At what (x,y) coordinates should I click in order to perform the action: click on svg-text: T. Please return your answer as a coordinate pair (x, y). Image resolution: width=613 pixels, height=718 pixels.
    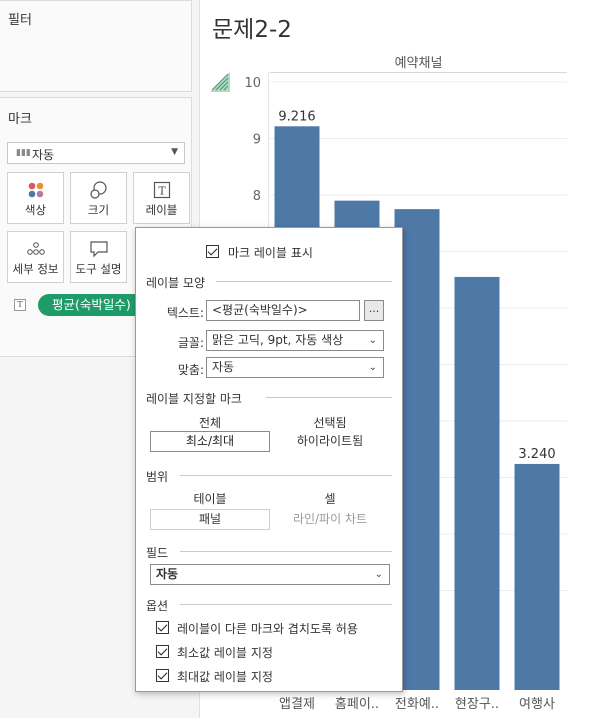
    Looking at the image, I should click on (162, 191).